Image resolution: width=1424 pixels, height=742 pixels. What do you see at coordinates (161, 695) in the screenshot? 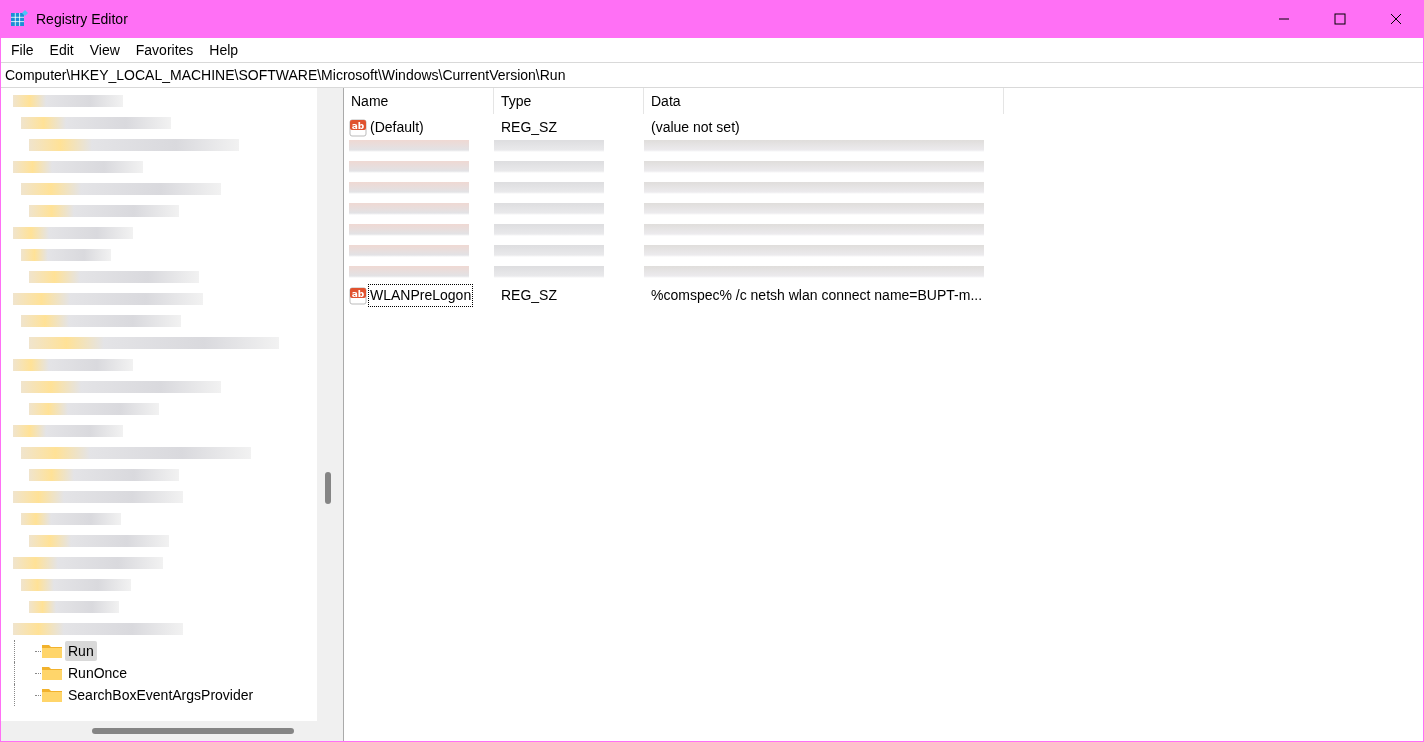
I see `tree-item: SearchBoxEventArgsProvider` at bounding box center [161, 695].